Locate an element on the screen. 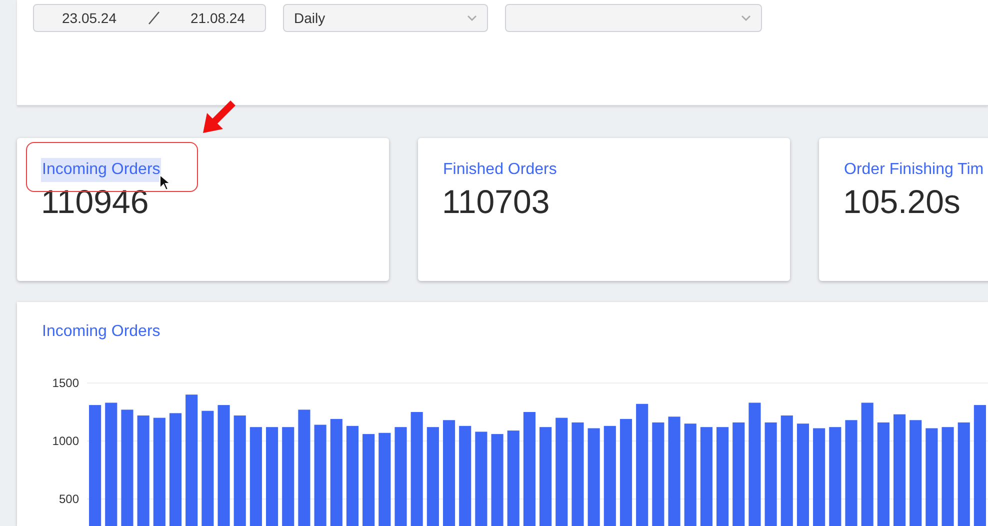 The width and height of the screenshot is (988, 526). select-field is located at coordinates (633, 18).